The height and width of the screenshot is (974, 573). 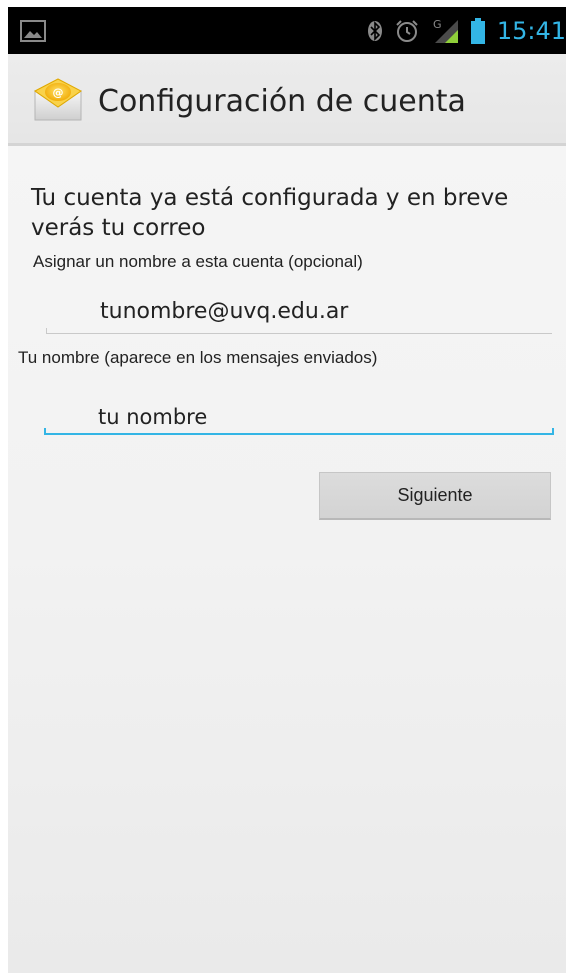 I want to click on image-notification-icon, so click(x=33, y=31).